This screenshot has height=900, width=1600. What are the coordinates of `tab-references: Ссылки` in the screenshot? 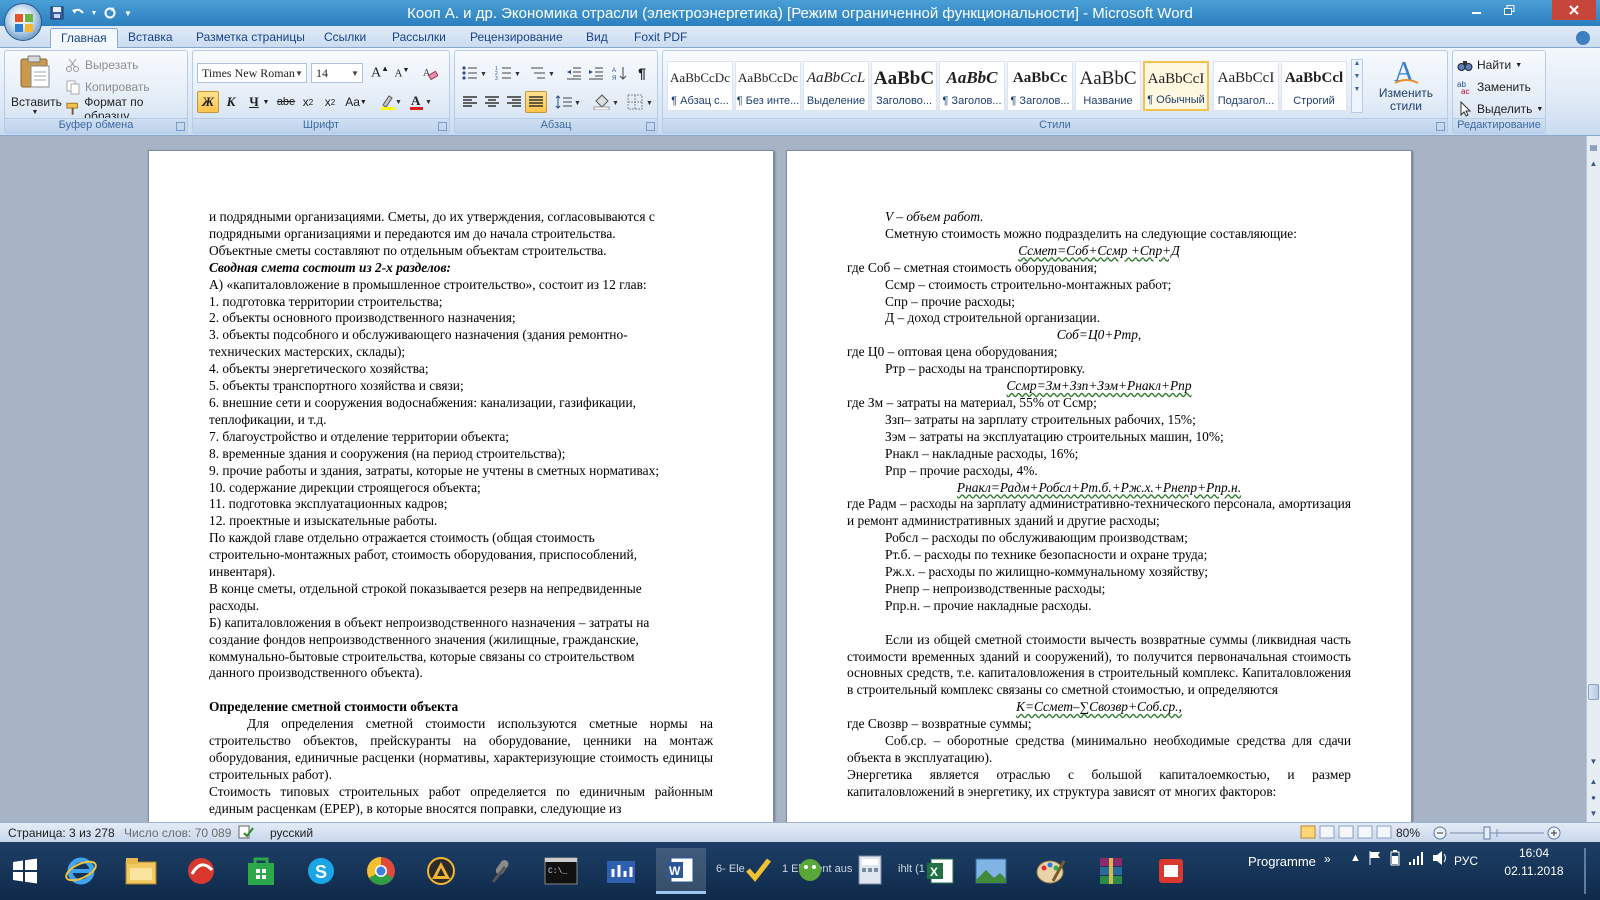 It's located at (345, 38).